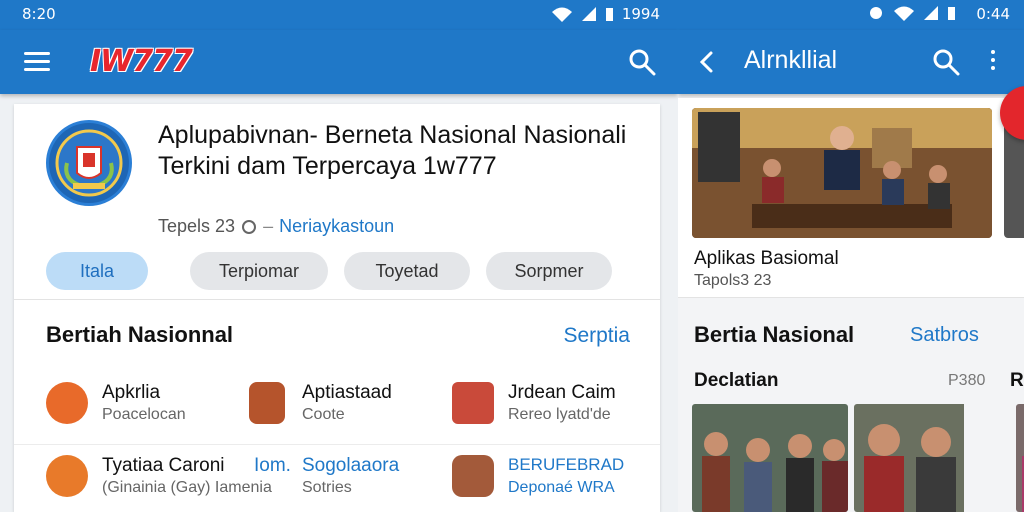 This screenshot has height=512, width=1024. What do you see at coordinates (736, 380) in the screenshot?
I see `subsection-title: Declatian` at bounding box center [736, 380].